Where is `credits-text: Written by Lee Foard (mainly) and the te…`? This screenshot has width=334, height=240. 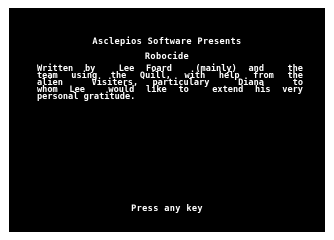 credits-text: Written by Lee Foard (mainly) and the te… is located at coordinates (170, 83).